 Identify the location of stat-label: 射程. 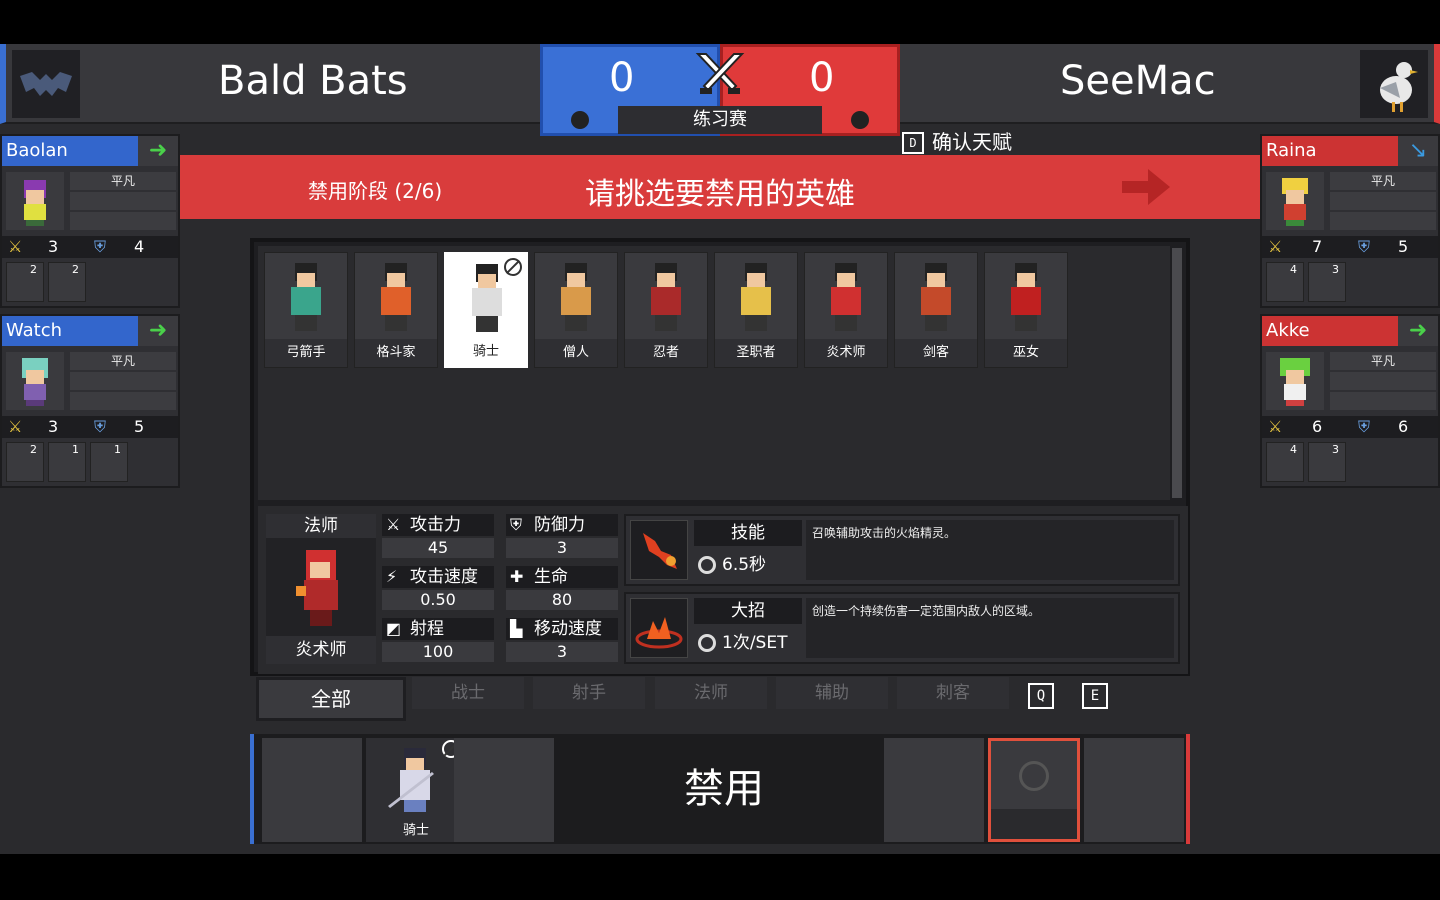
(427, 629).